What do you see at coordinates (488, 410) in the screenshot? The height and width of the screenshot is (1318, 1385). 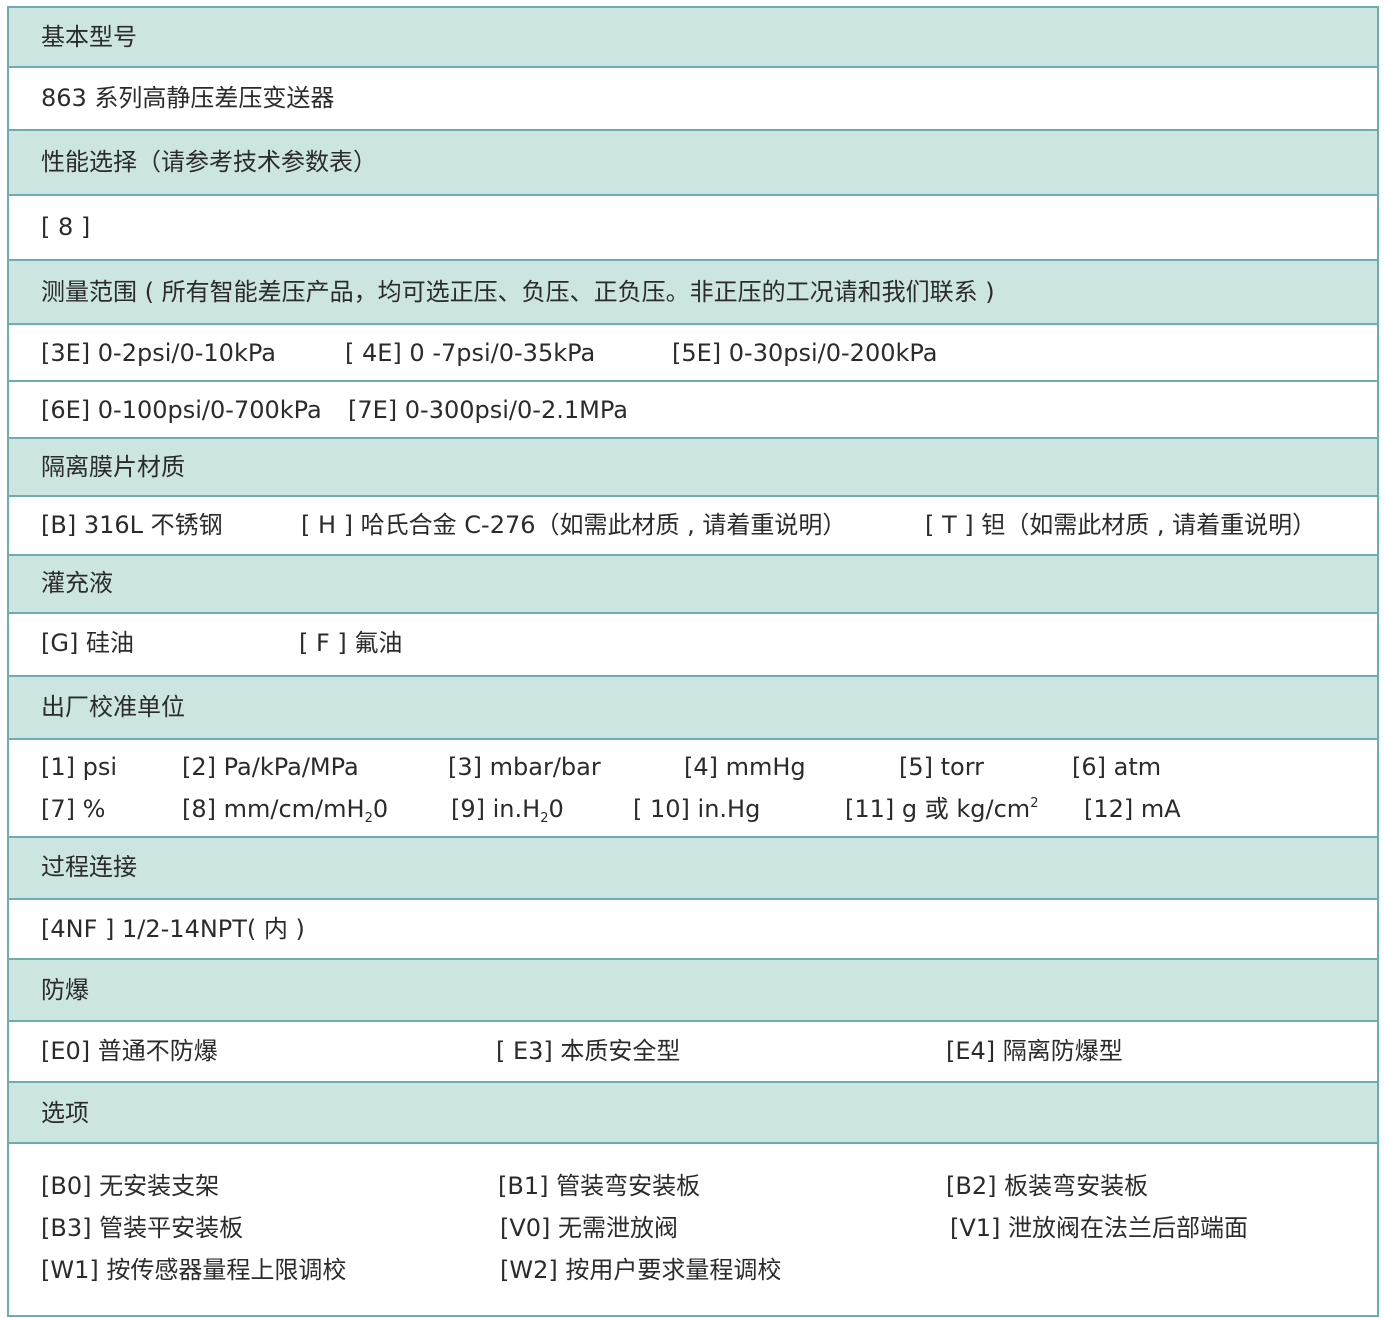 I see `range-option: [7E] 0-300psi/0-2.1MPa` at bounding box center [488, 410].